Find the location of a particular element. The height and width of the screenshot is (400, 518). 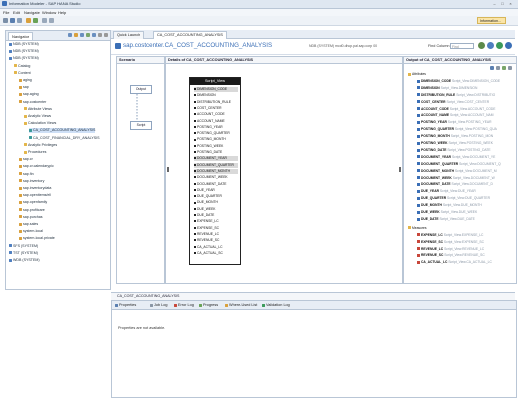

tree-item: sap.sales is located at coordinates (28, 224).